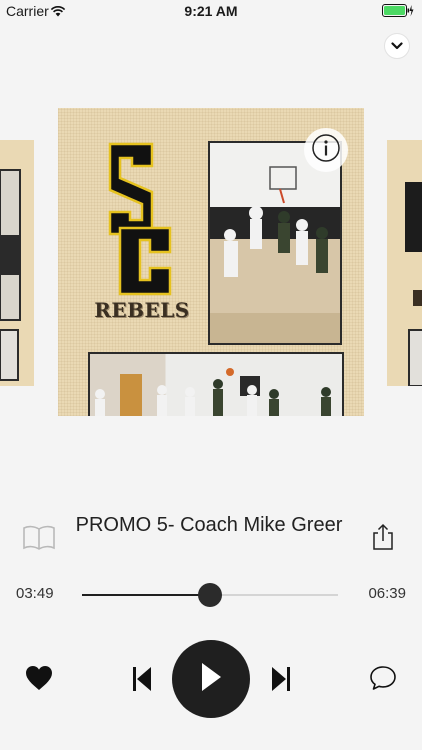 This screenshot has width=422, height=750. I want to click on chevron-down-icon, so click(397, 46).